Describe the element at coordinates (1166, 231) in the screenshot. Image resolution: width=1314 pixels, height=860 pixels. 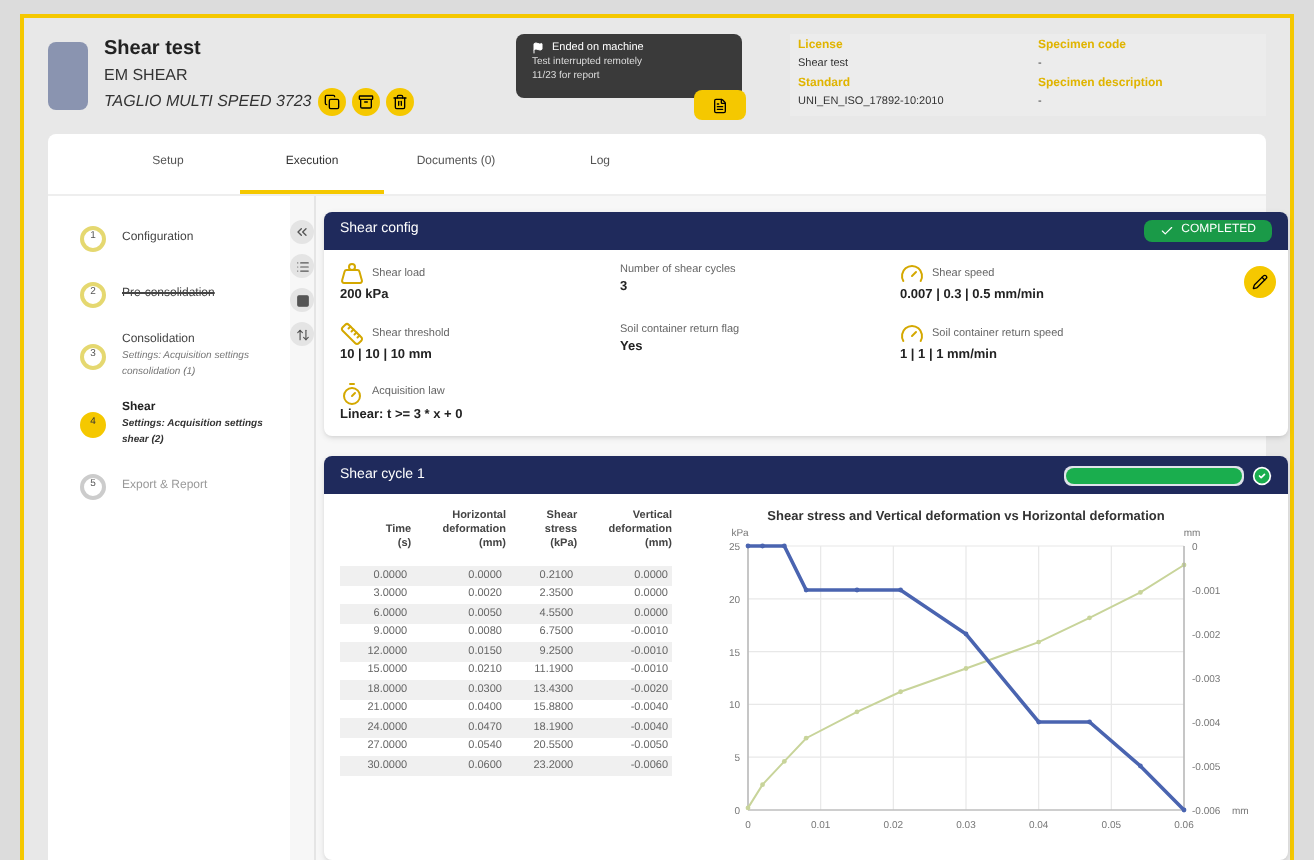
I see `check-icon` at that location.